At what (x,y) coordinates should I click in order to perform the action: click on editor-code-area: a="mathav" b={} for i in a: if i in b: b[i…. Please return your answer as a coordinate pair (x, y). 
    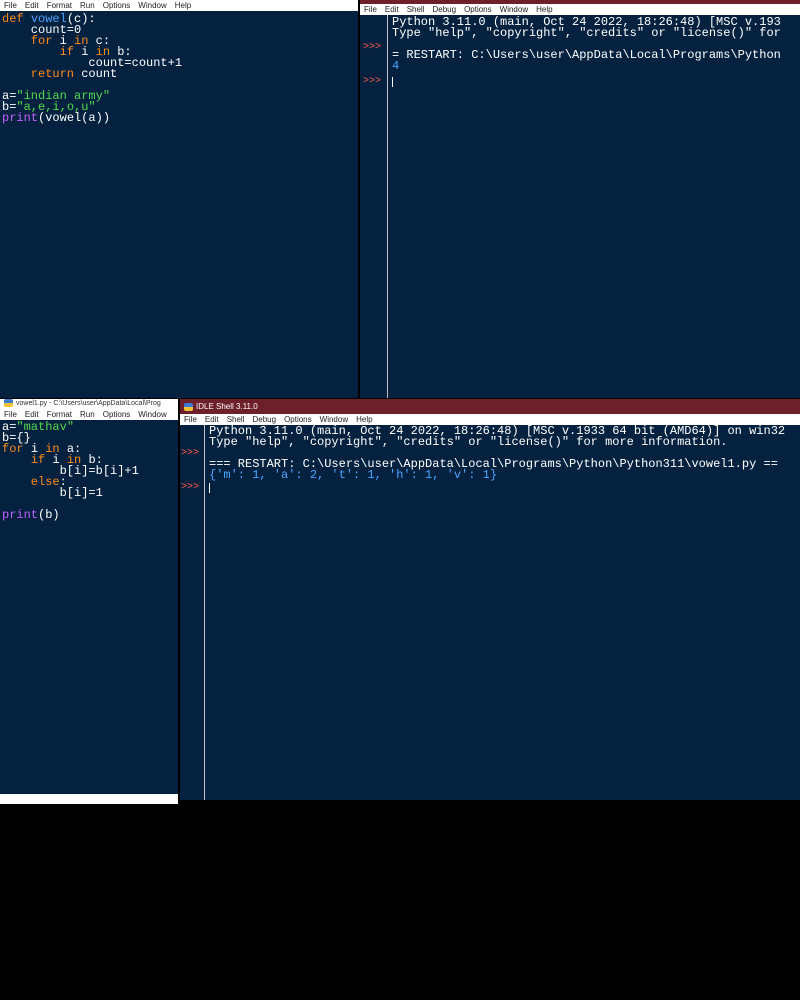
    Looking at the image, I should click on (70, 471).